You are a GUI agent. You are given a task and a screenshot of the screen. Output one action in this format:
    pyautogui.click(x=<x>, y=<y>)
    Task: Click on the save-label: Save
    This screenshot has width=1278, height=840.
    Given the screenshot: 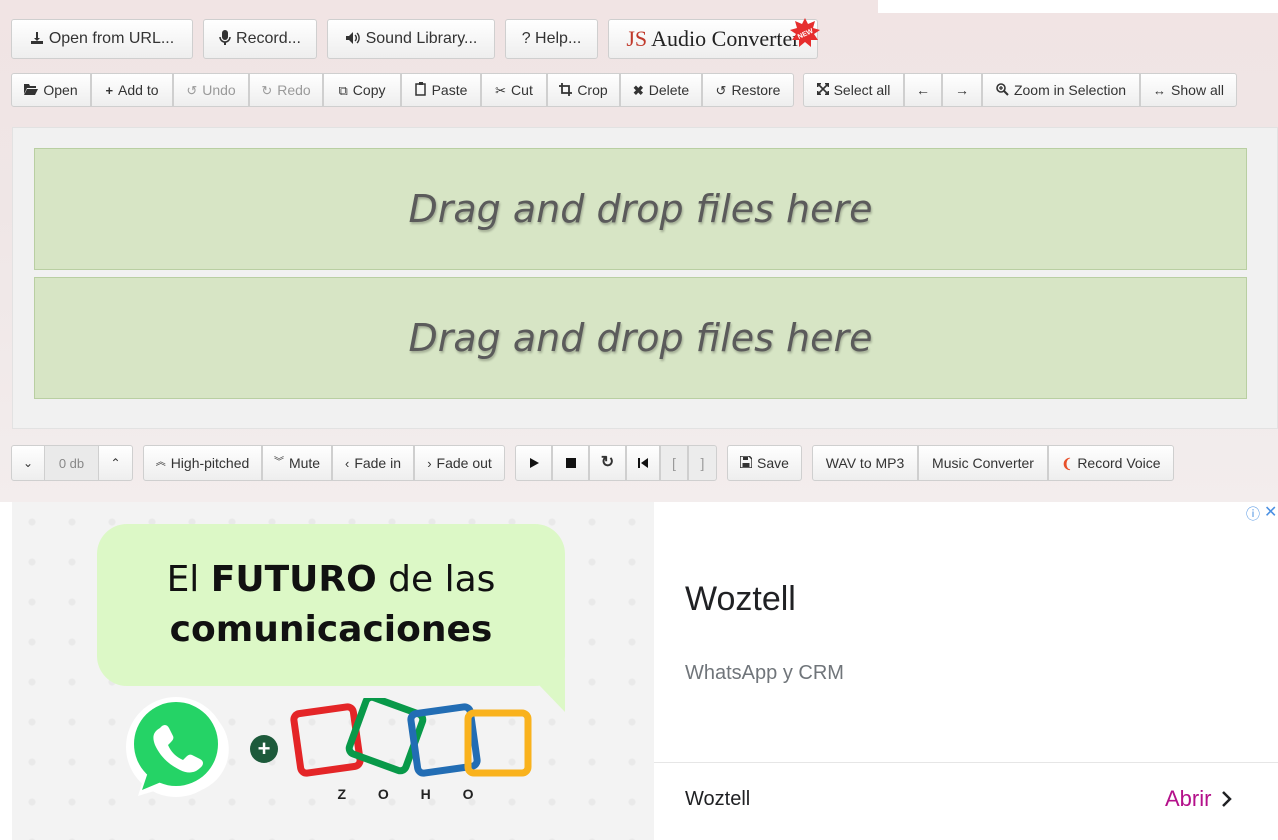 What is the action you would take?
    pyautogui.click(x=773, y=463)
    